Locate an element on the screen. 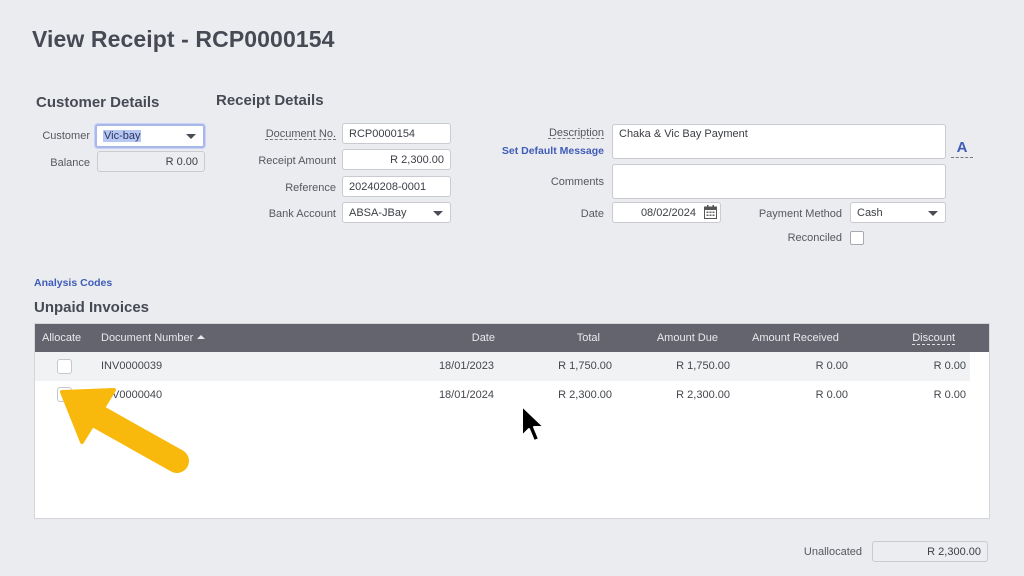 This screenshot has width=1024, height=576. payment-method-value: Cash is located at coordinates (870, 212).